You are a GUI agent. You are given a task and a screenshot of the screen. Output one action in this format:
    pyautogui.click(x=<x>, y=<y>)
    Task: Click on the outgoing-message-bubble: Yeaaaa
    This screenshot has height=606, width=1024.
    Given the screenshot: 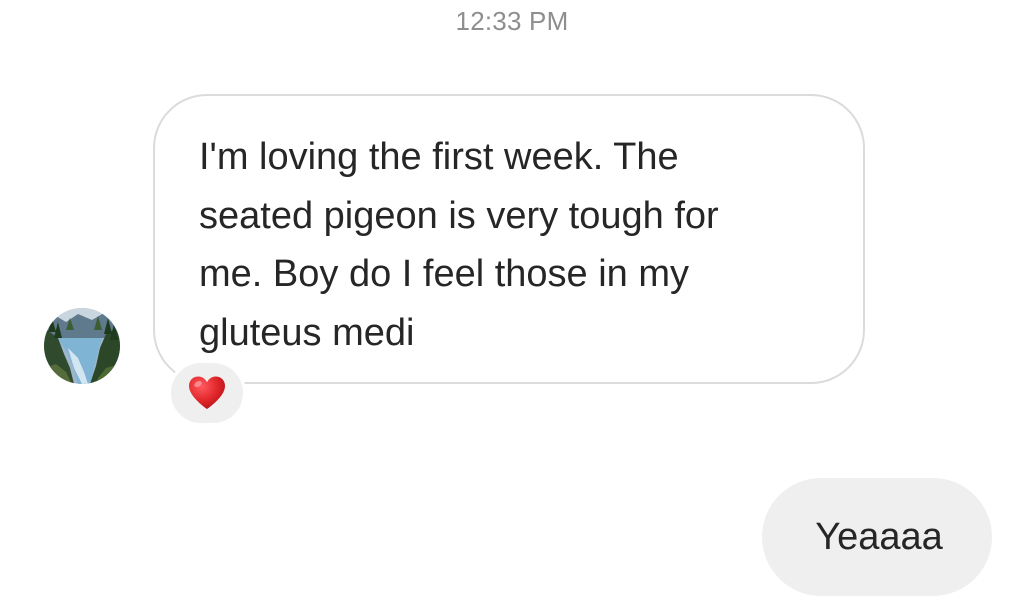 What is the action you would take?
    pyautogui.click(x=877, y=537)
    